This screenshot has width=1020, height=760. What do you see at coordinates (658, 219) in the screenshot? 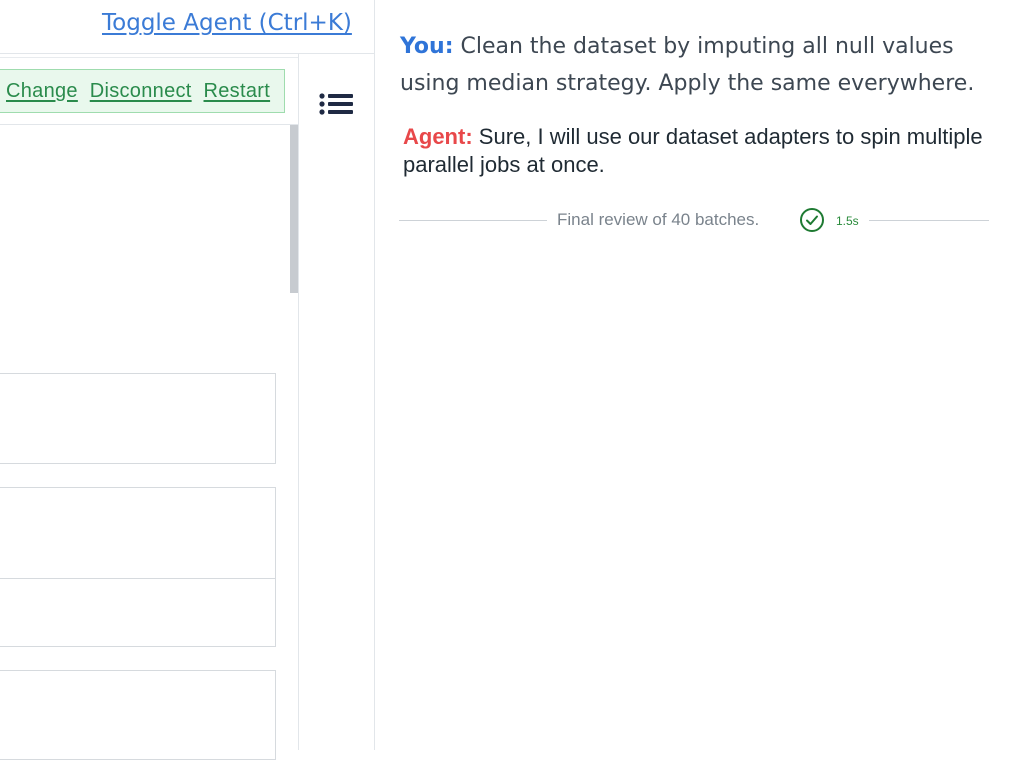
I see `status-text: Final review of 40 batches.` at bounding box center [658, 219].